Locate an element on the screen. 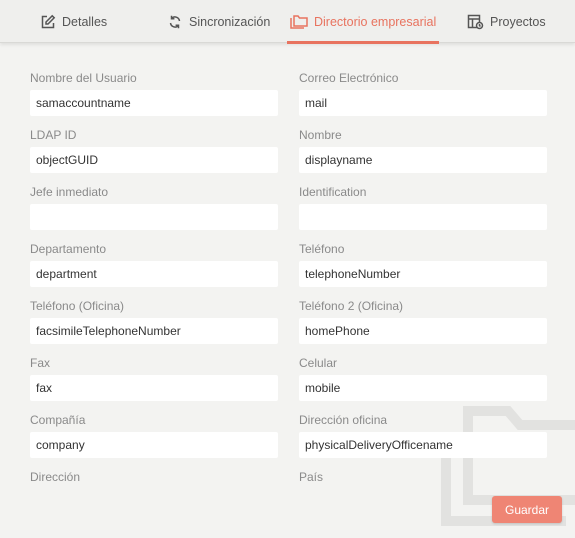 Image resolution: width=575 pixels, height=538 pixels. direccion-oficina-input: physicalDeliveryOfficename is located at coordinates (423, 445).